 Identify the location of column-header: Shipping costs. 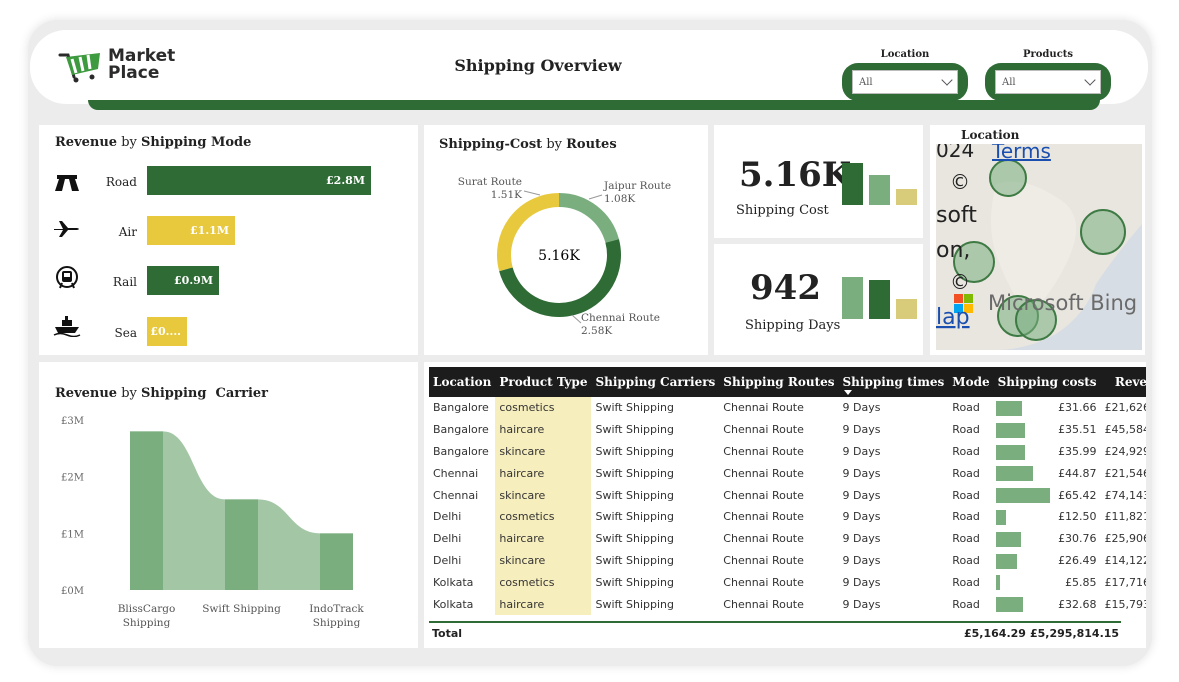
(1047, 382).